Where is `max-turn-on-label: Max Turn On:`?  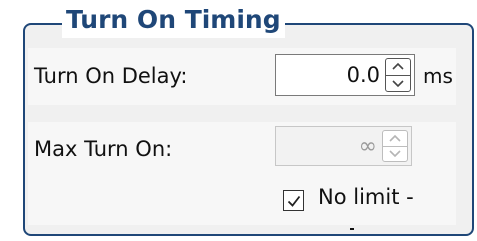 max-turn-on-label: Max Turn On: is located at coordinates (103, 149).